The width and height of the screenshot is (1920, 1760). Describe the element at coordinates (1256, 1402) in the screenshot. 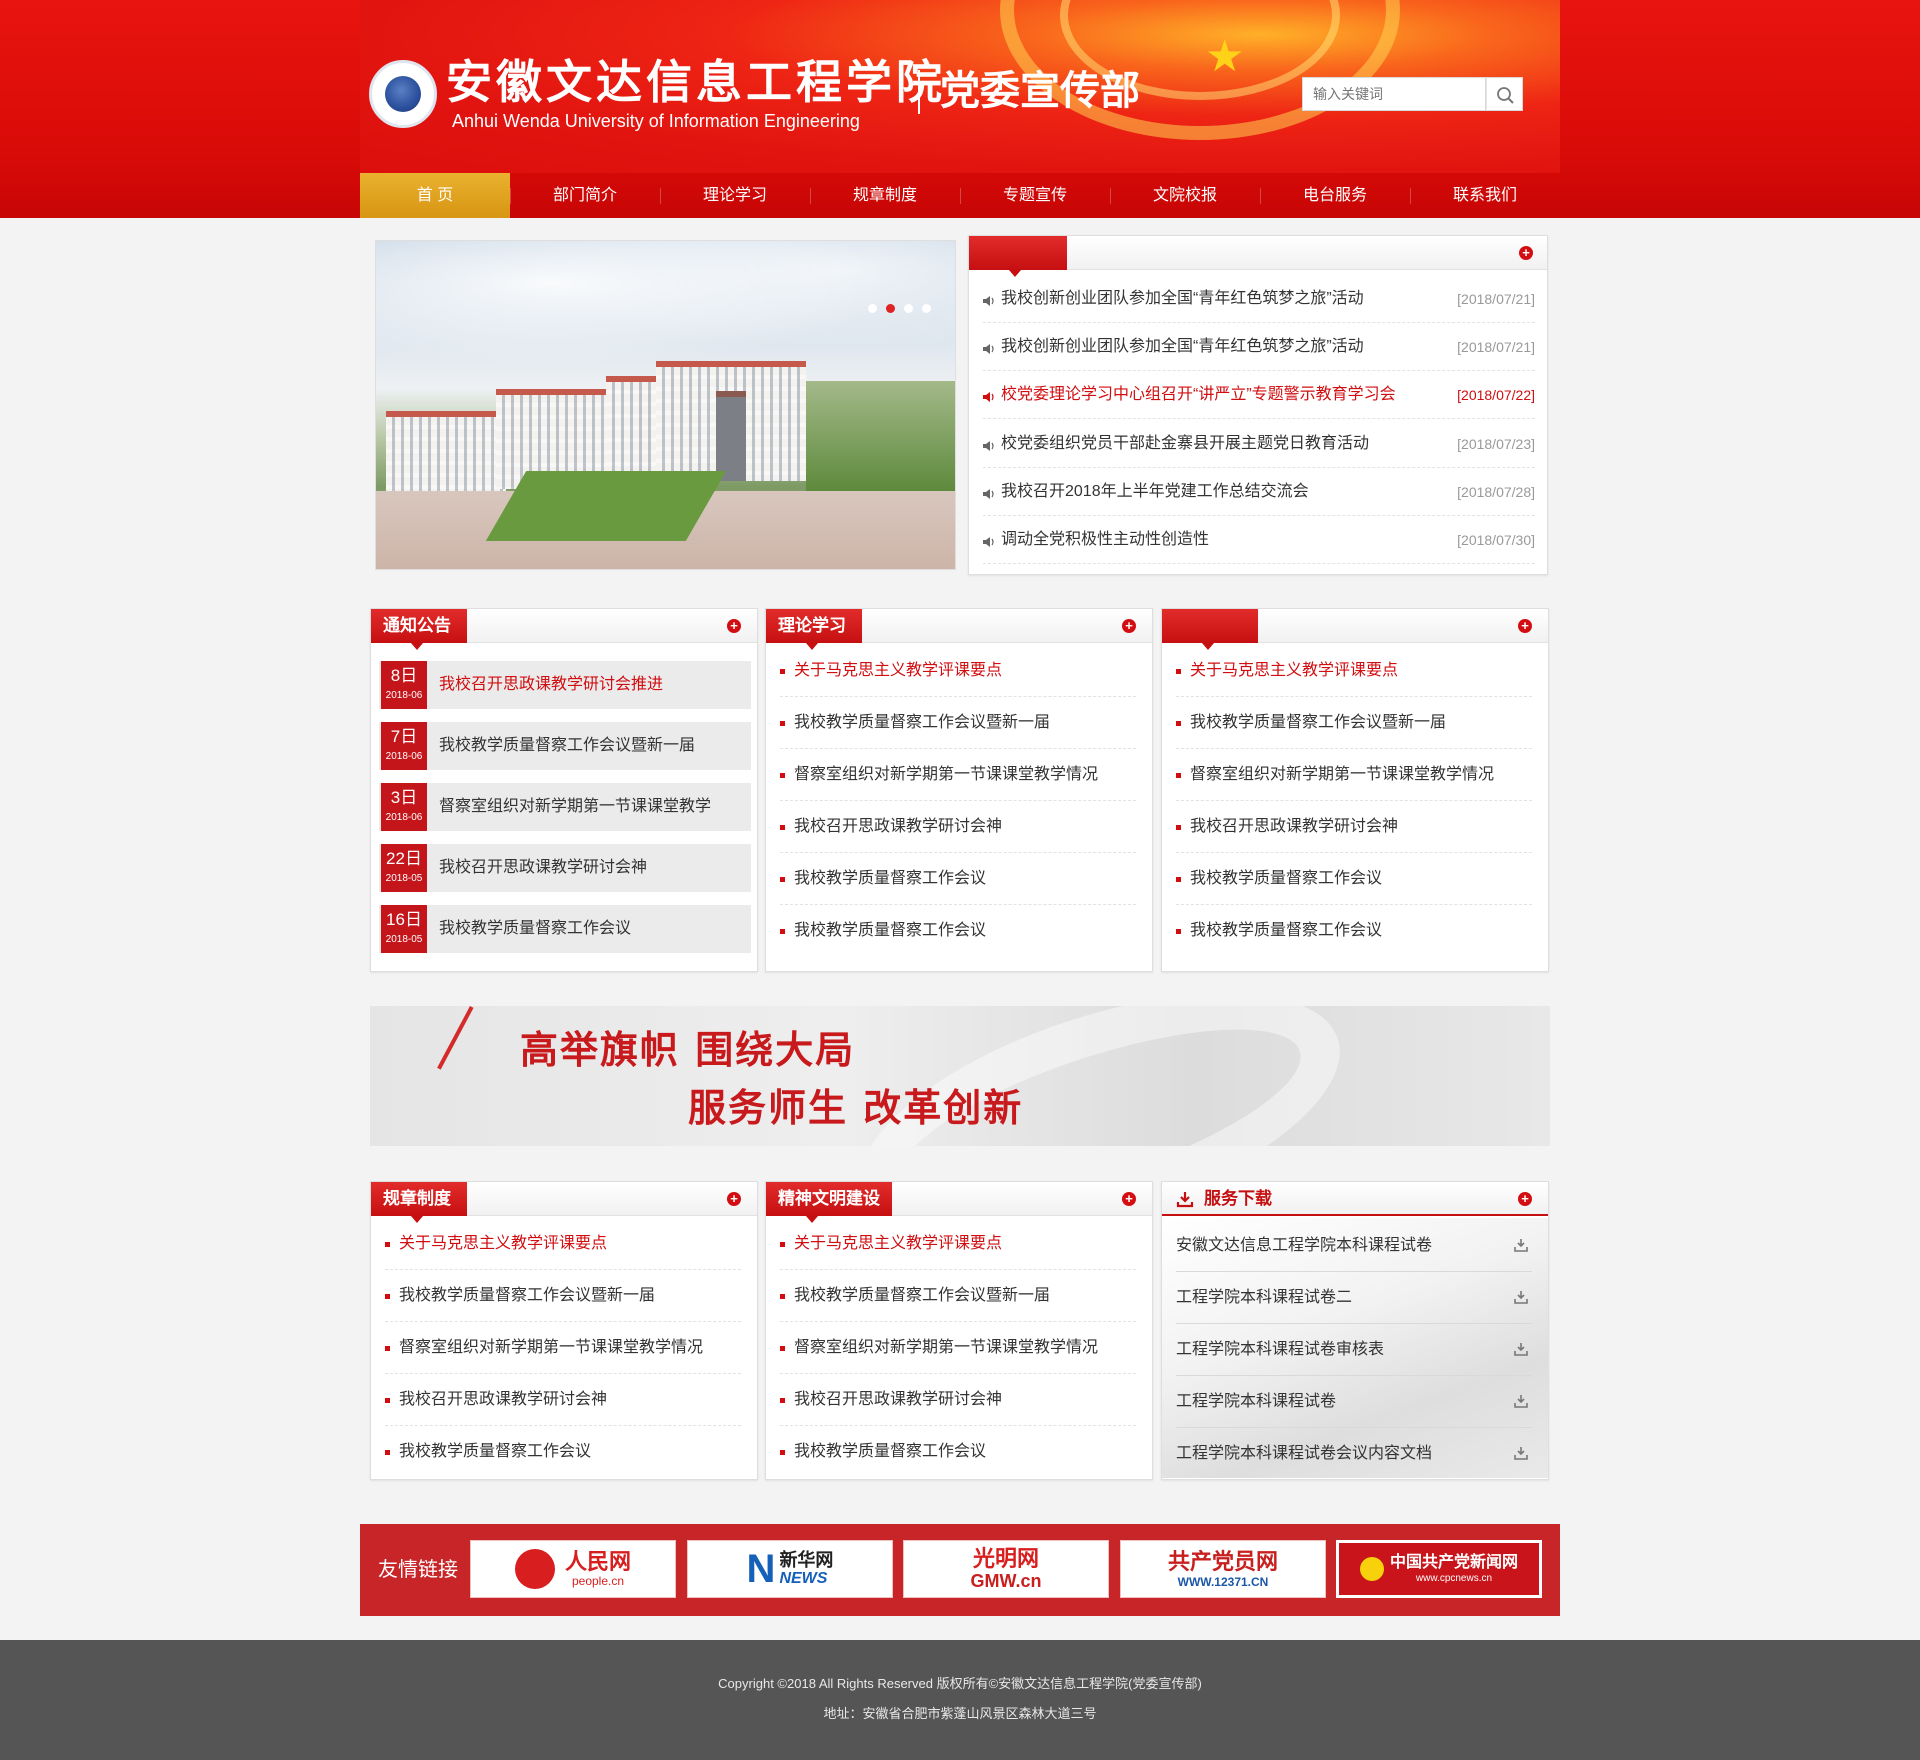

I see `download-title: 工程学院本科课程试卷` at that location.